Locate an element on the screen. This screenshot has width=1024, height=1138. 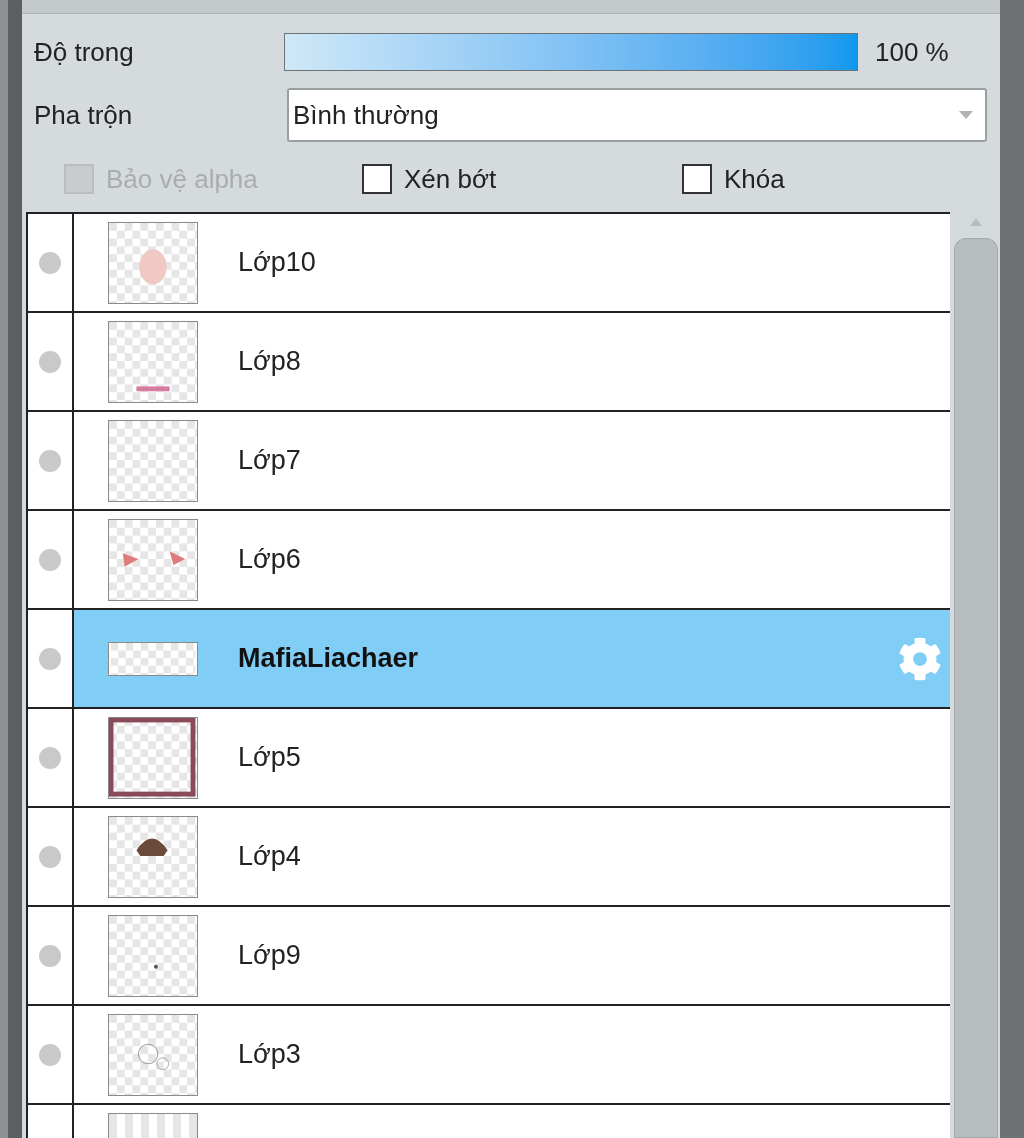
layer-name: Lớp7 is located at coordinates (270, 461).